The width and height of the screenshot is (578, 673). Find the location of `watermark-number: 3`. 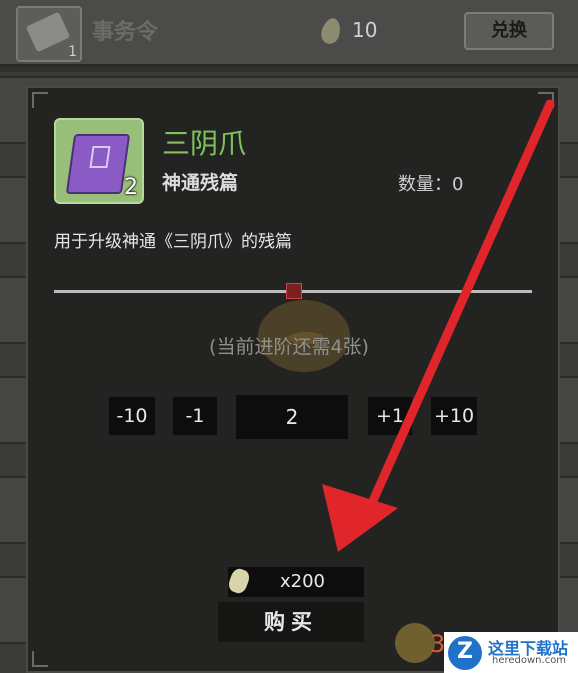

watermark-number: 3 is located at coordinates (438, 644).